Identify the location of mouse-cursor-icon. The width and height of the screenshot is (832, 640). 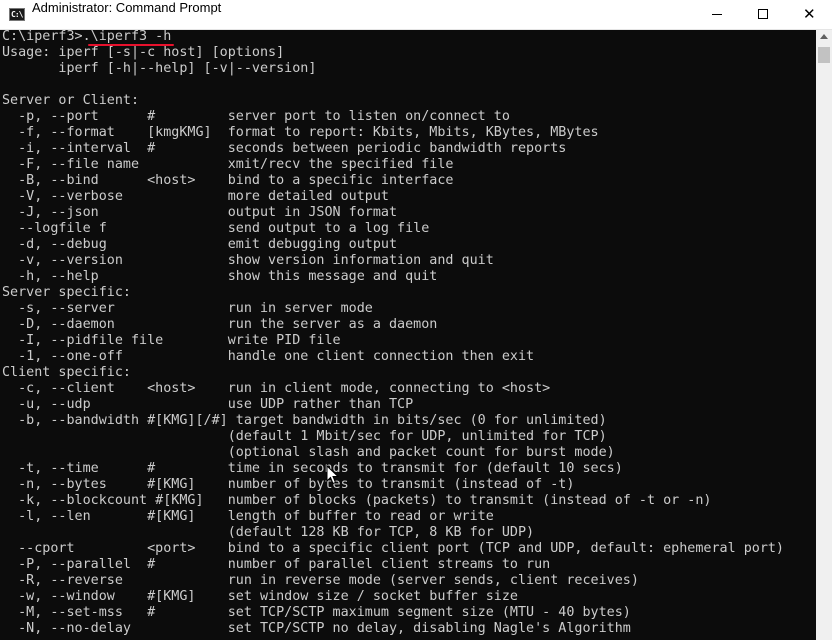
(332, 475).